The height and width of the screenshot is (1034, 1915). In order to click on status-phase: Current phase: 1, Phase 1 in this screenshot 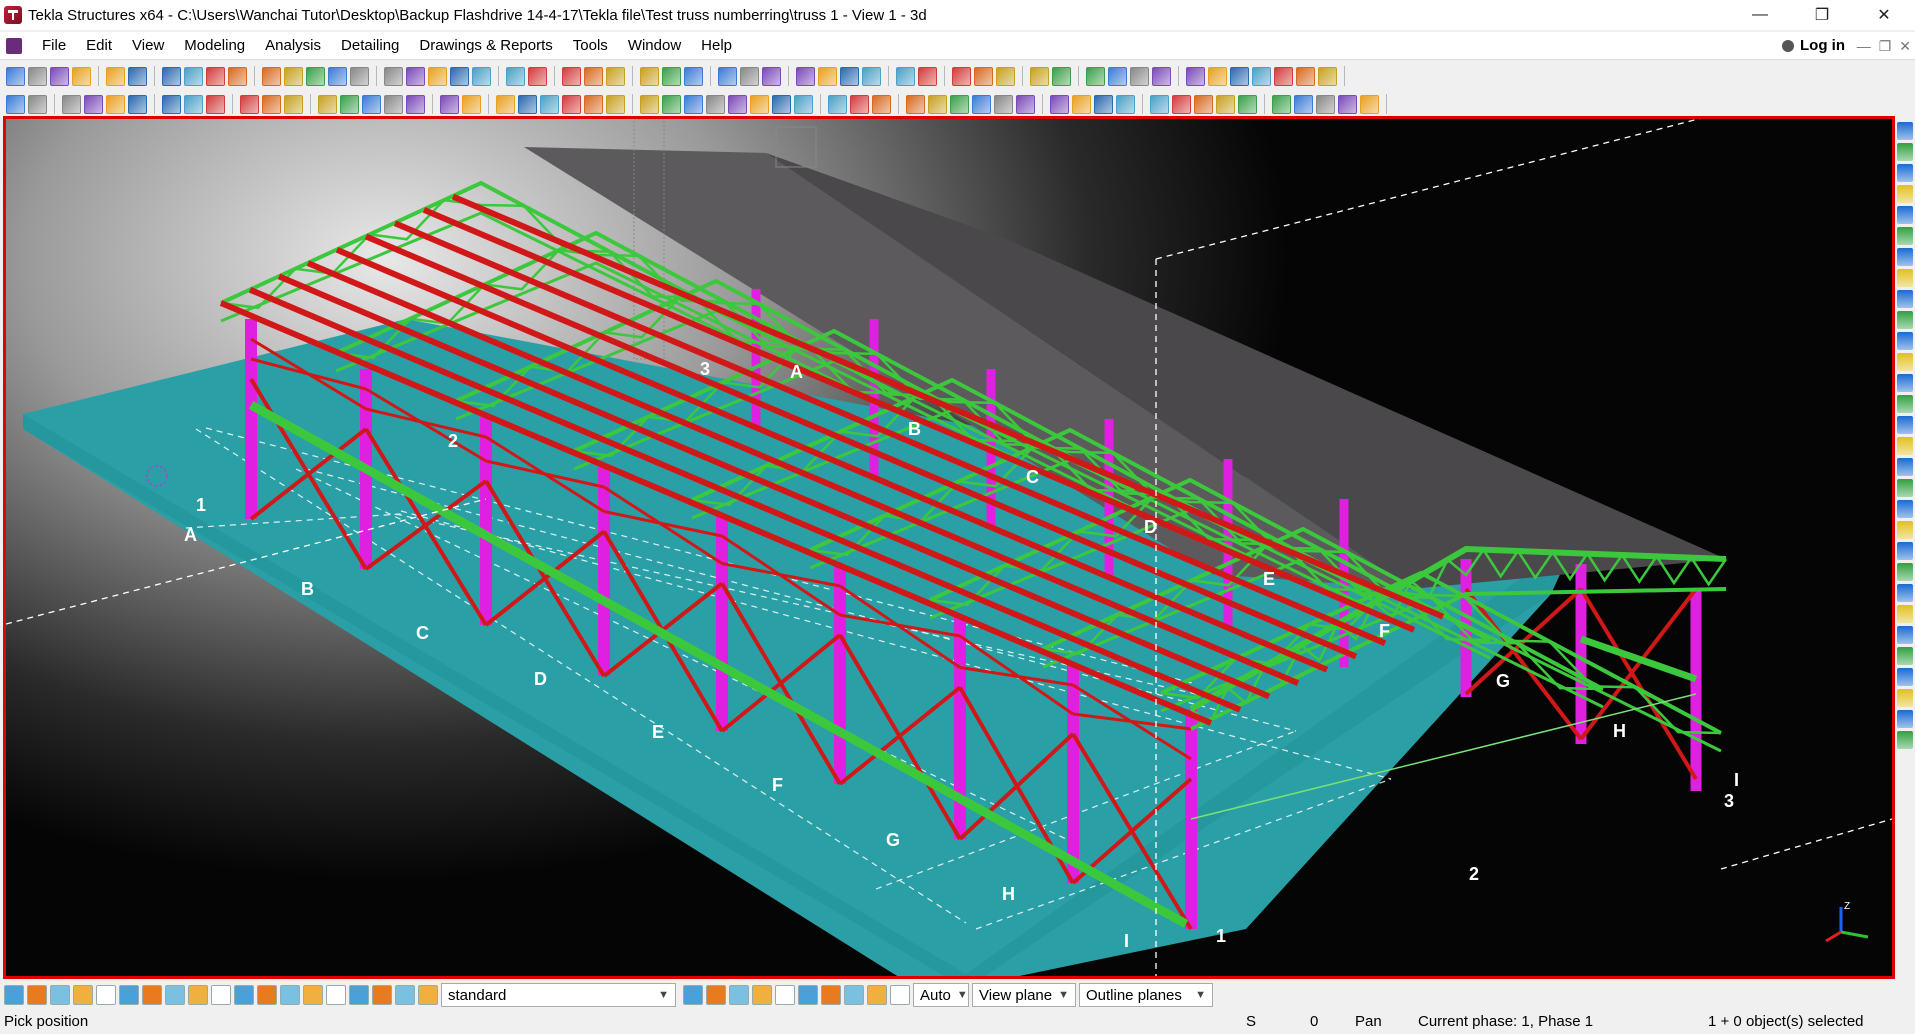, I will do `click(1505, 1021)`.